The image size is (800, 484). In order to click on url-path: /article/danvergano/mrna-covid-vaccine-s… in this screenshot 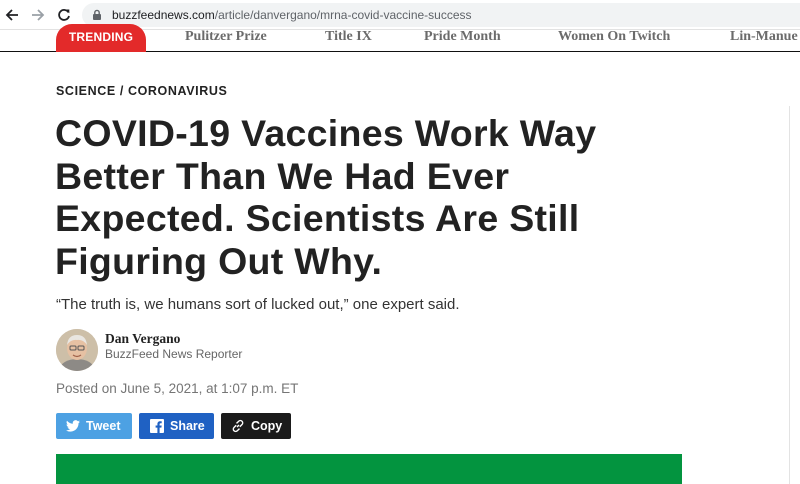, I will do `click(343, 15)`.